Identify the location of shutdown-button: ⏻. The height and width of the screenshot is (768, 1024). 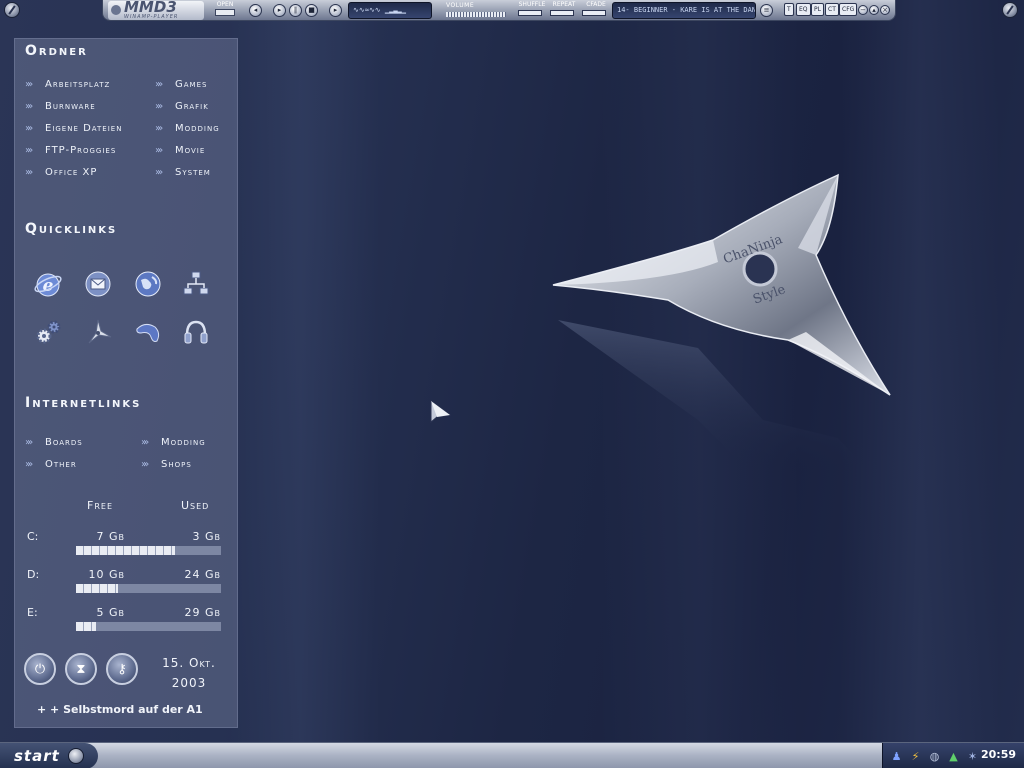
(40, 669).